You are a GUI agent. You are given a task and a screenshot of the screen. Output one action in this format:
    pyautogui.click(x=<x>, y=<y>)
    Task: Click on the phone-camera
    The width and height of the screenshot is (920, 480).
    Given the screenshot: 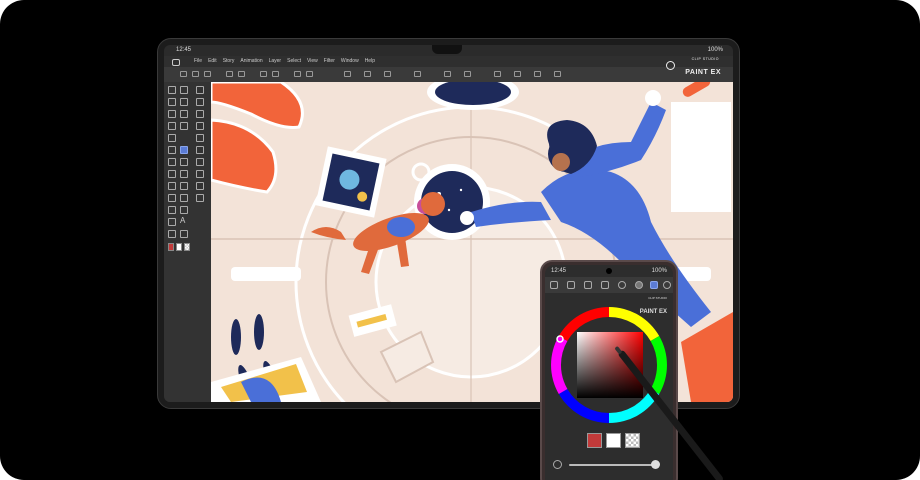 What is the action you would take?
    pyautogui.click(x=609, y=271)
    